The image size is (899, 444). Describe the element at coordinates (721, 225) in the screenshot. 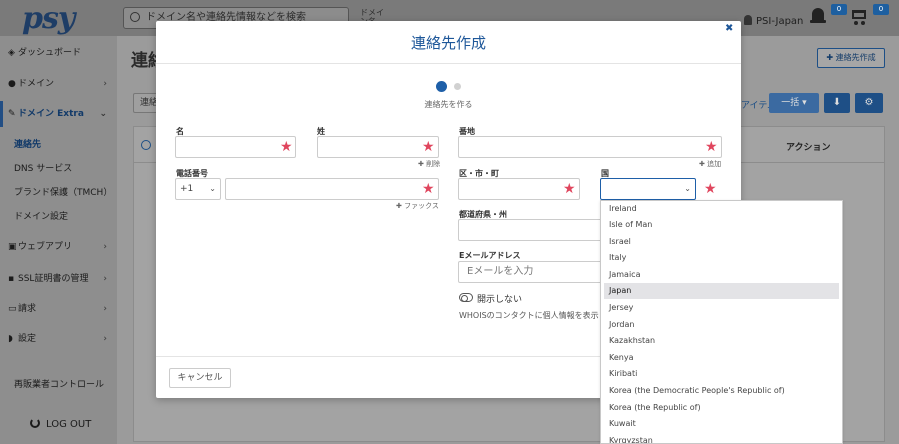

I see `country-option: Isle of Man` at that location.